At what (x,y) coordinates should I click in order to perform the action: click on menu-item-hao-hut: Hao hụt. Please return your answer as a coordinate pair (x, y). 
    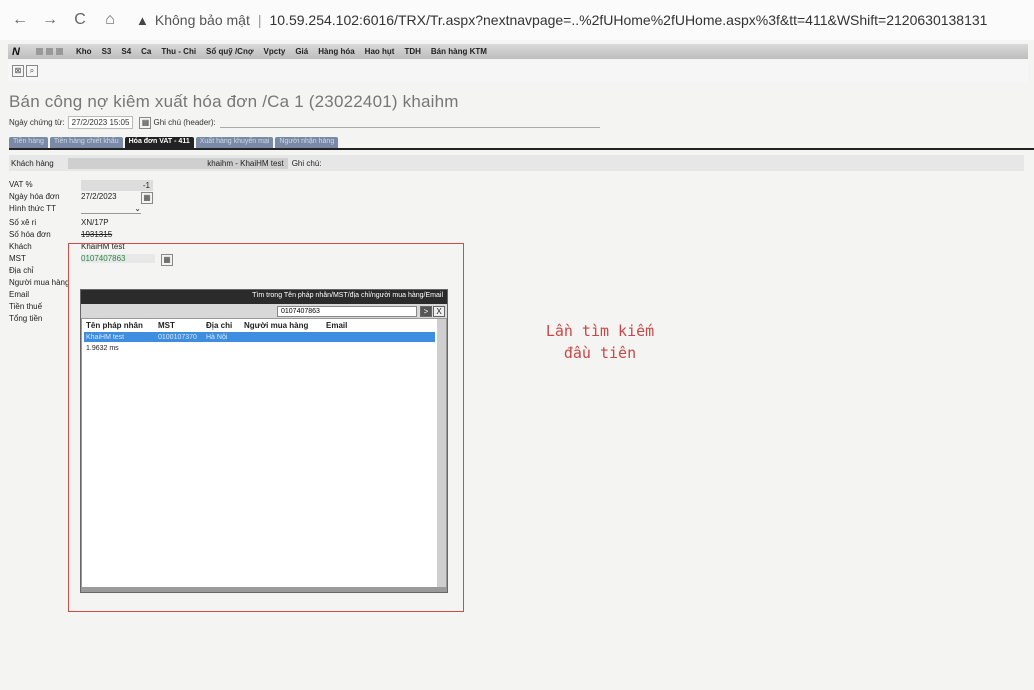
    Looking at the image, I should click on (380, 51).